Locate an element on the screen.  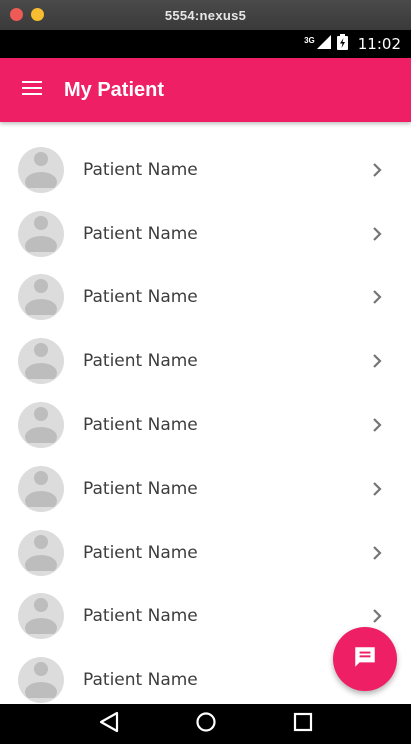
menu-icon is located at coordinates (32, 90).